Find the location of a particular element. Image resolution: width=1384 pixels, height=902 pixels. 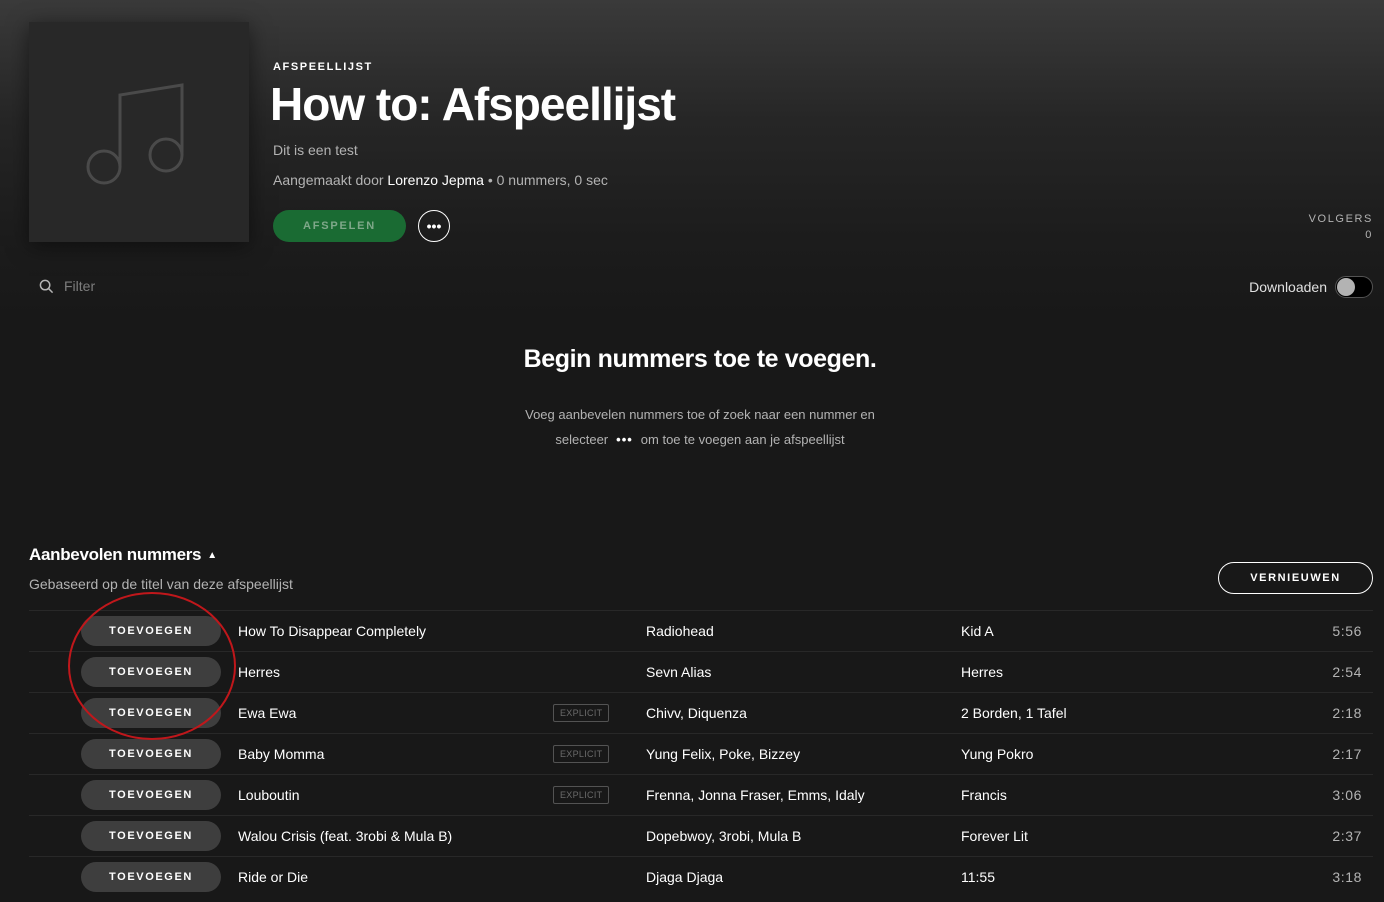

track-title: Walou Crisis (feat. 3robi & Mula B) is located at coordinates (345, 836).